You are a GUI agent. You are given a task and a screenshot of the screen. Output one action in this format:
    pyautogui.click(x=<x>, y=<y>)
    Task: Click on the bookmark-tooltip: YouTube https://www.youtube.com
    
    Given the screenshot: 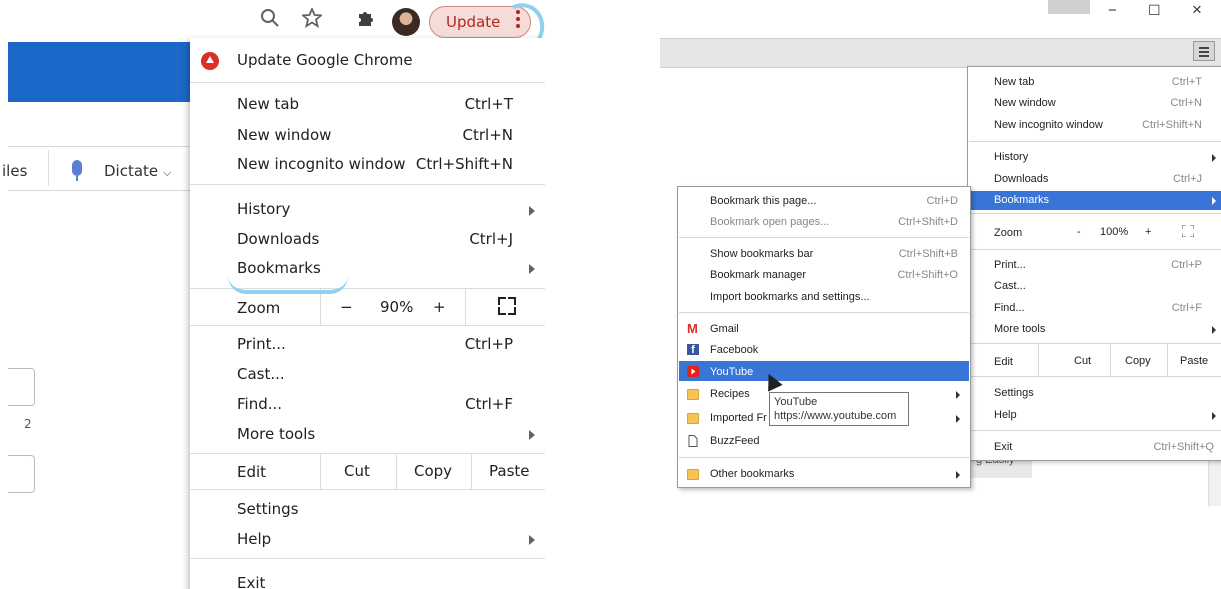 What is the action you would take?
    pyautogui.click(x=839, y=409)
    